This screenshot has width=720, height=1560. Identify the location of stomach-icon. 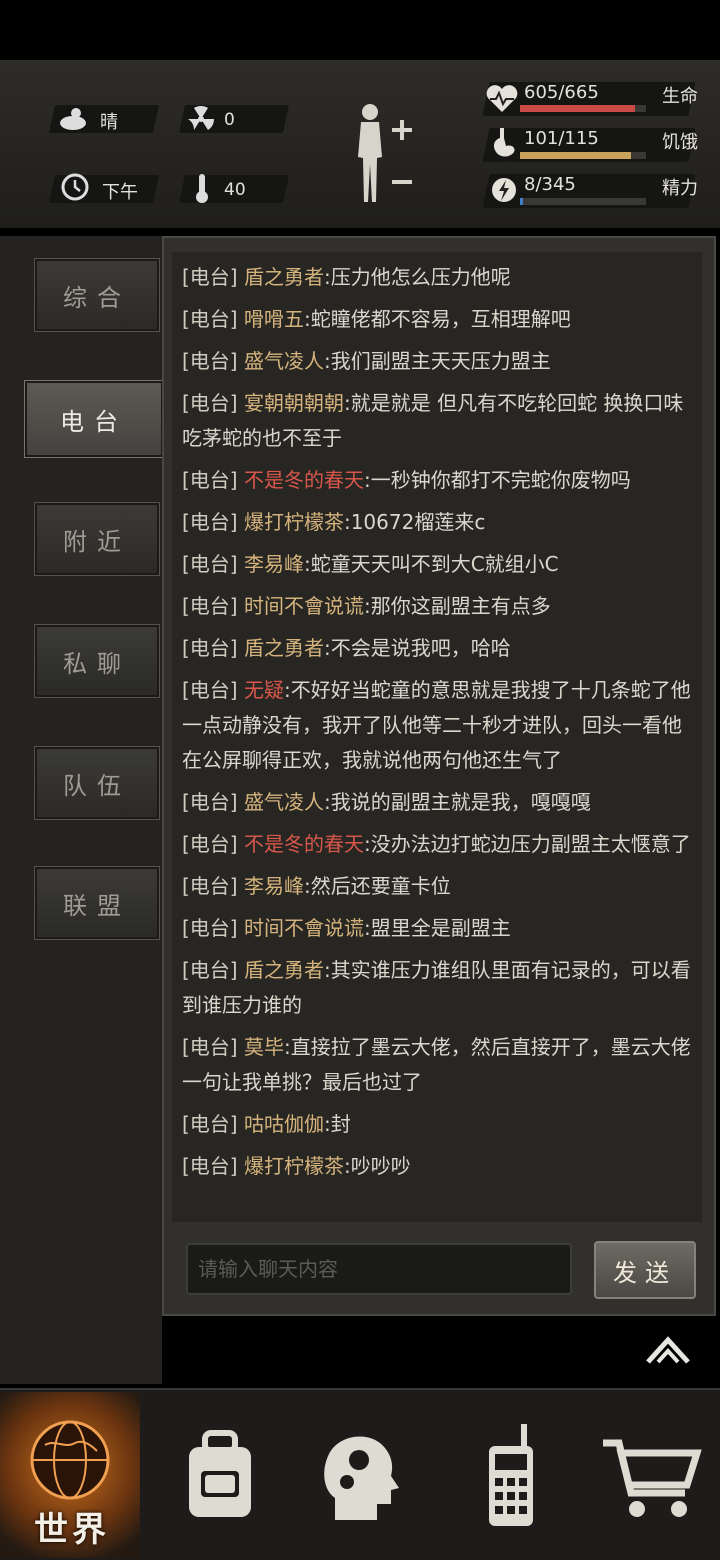
(504, 142).